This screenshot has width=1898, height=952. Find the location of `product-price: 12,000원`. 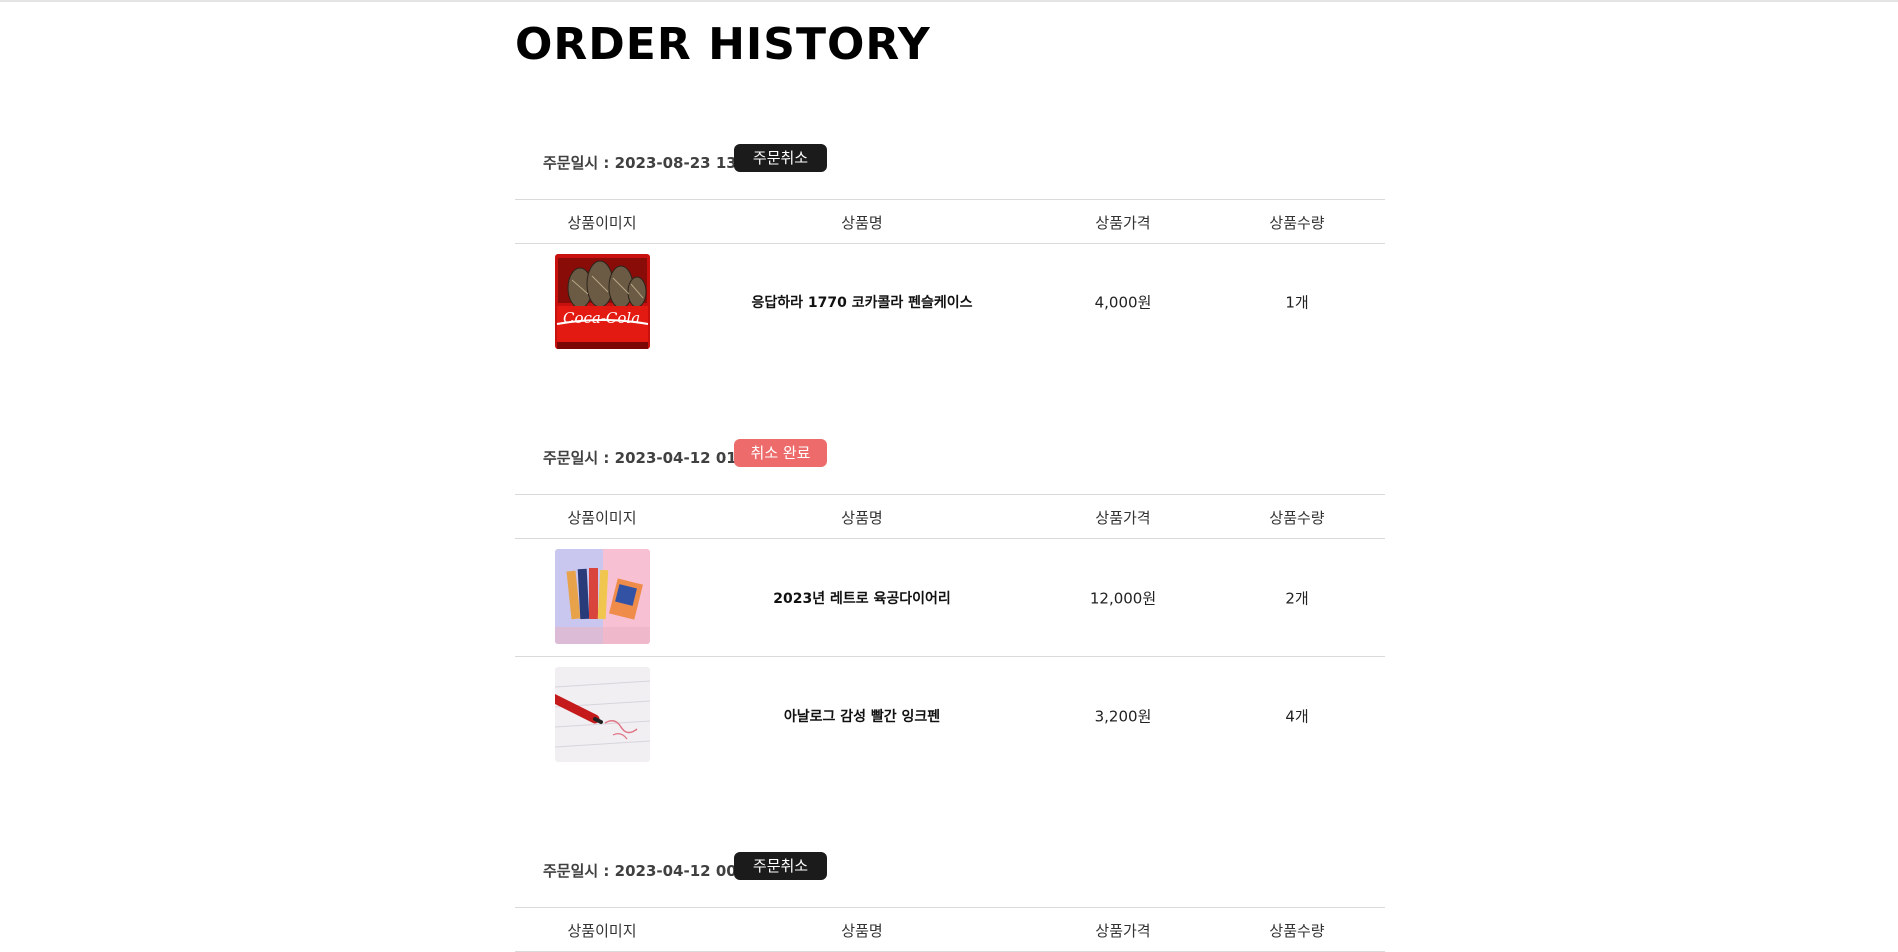

product-price: 12,000원 is located at coordinates (1123, 598).